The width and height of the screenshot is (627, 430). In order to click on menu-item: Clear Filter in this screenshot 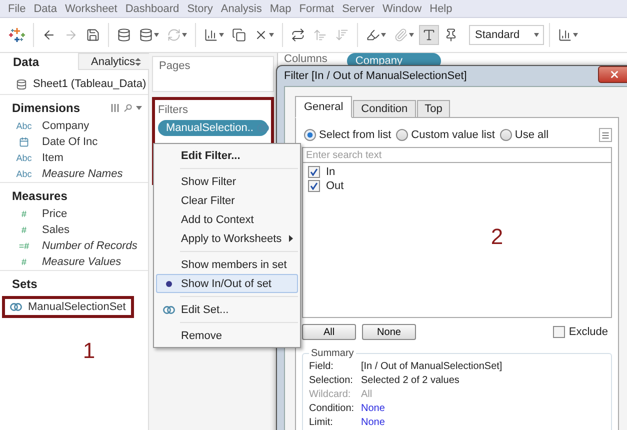, I will do `click(227, 200)`.